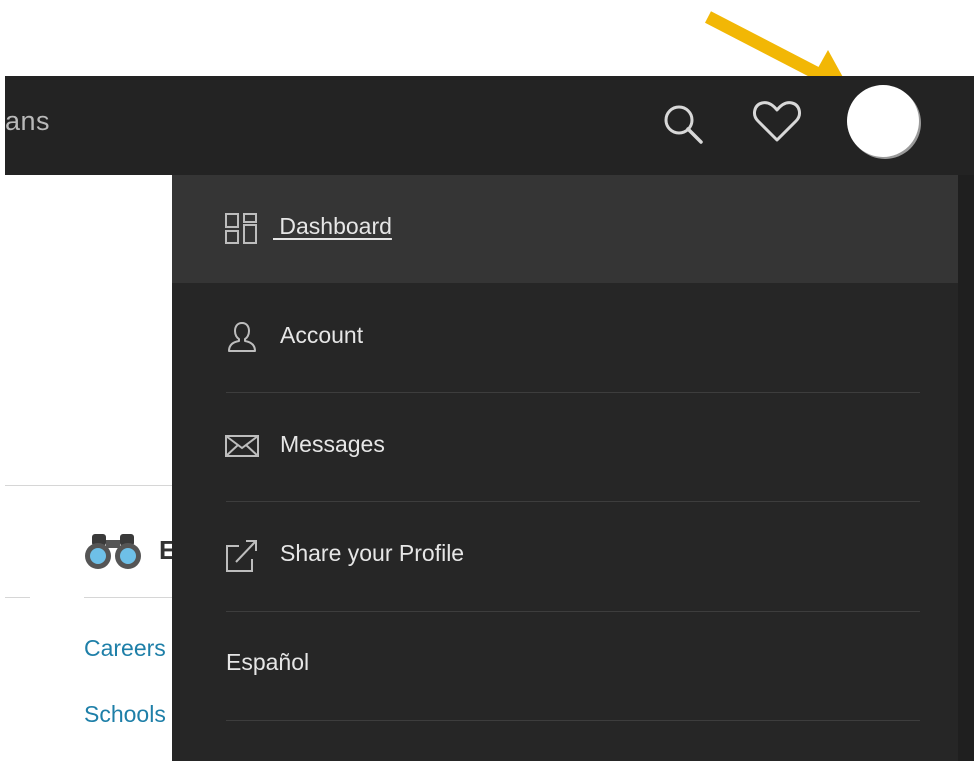 This screenshot has height=761, width=974. Describe the element at coordinates (322, 335) in the screenshot. I see `menu-item-label: Account` at that location.